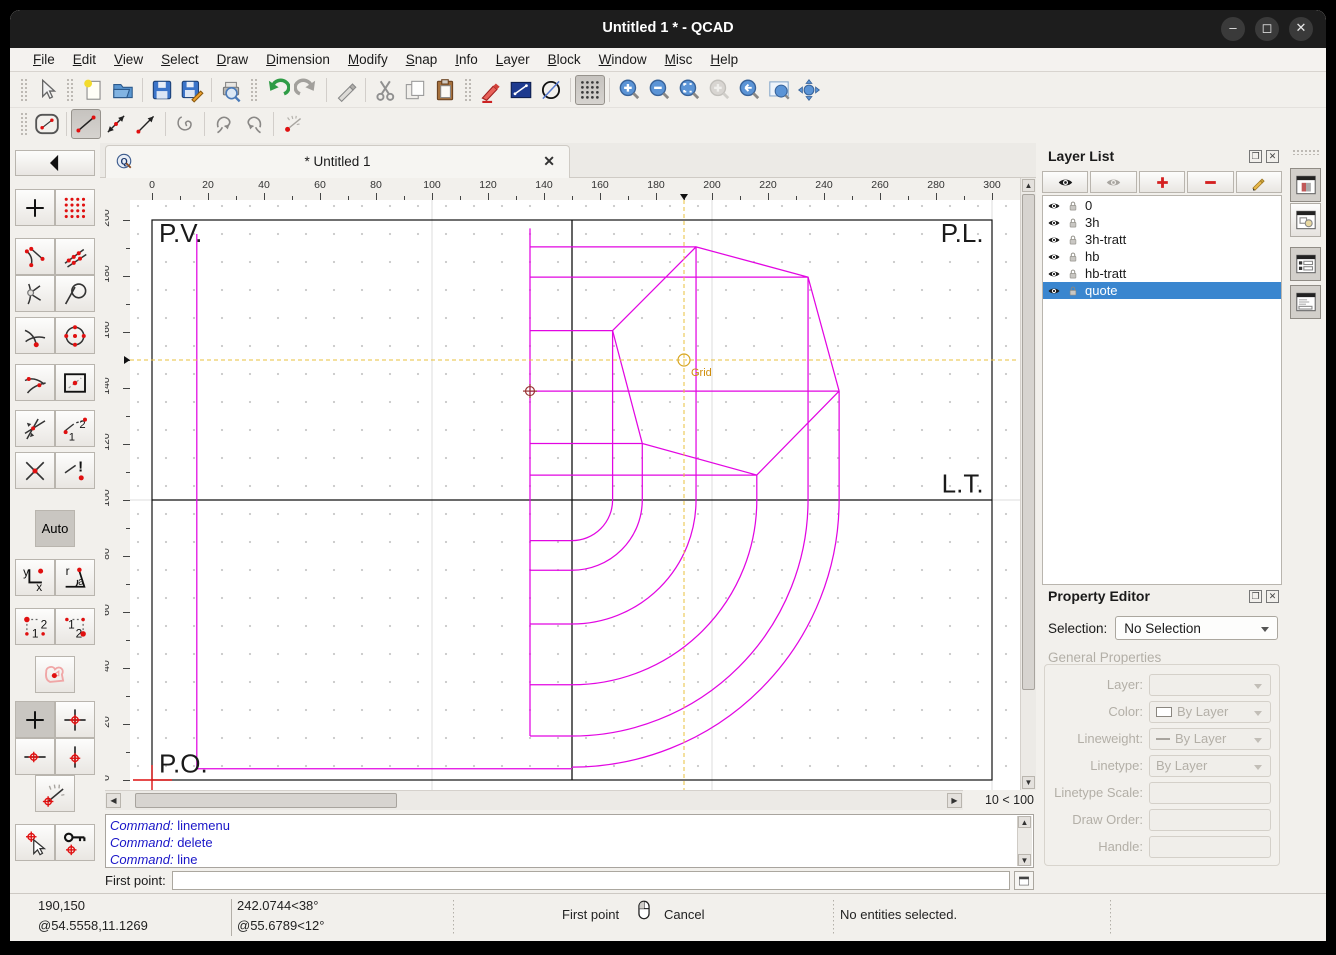 This screenshot has height=955, width=1336. I want to click on menu-modify: Modify, so click(368, 59).